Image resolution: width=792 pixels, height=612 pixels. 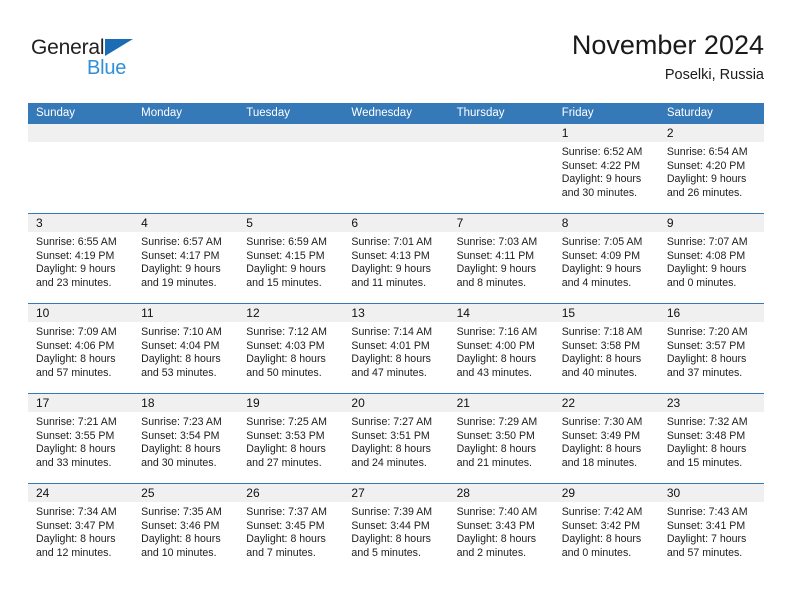 What do you see at coordinates (711, 493) in the screenshot?
I see `day-number: 30` at bounding box center [711, 493].